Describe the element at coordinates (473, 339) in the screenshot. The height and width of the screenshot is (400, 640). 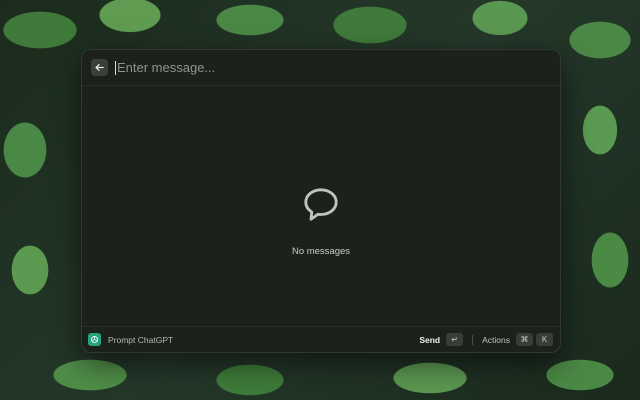
I see `footer-divider` at that location.